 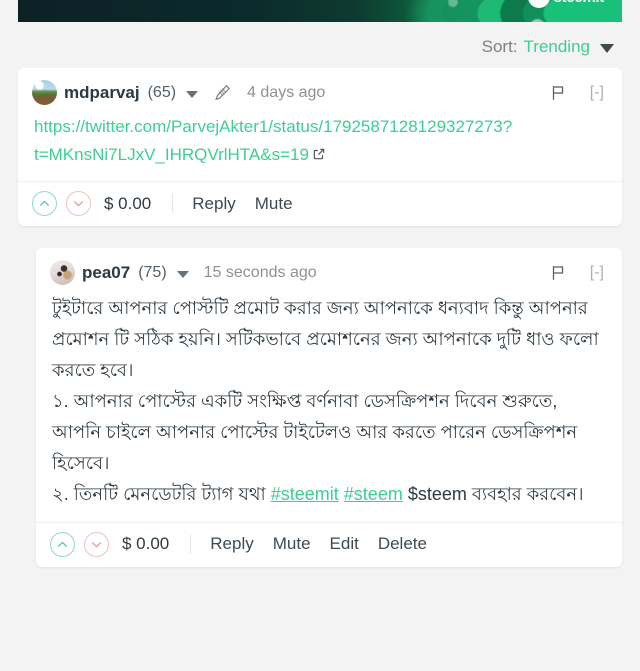 I want to click on comment-timestamp: 4 days ago, so click(x=286, y=93).